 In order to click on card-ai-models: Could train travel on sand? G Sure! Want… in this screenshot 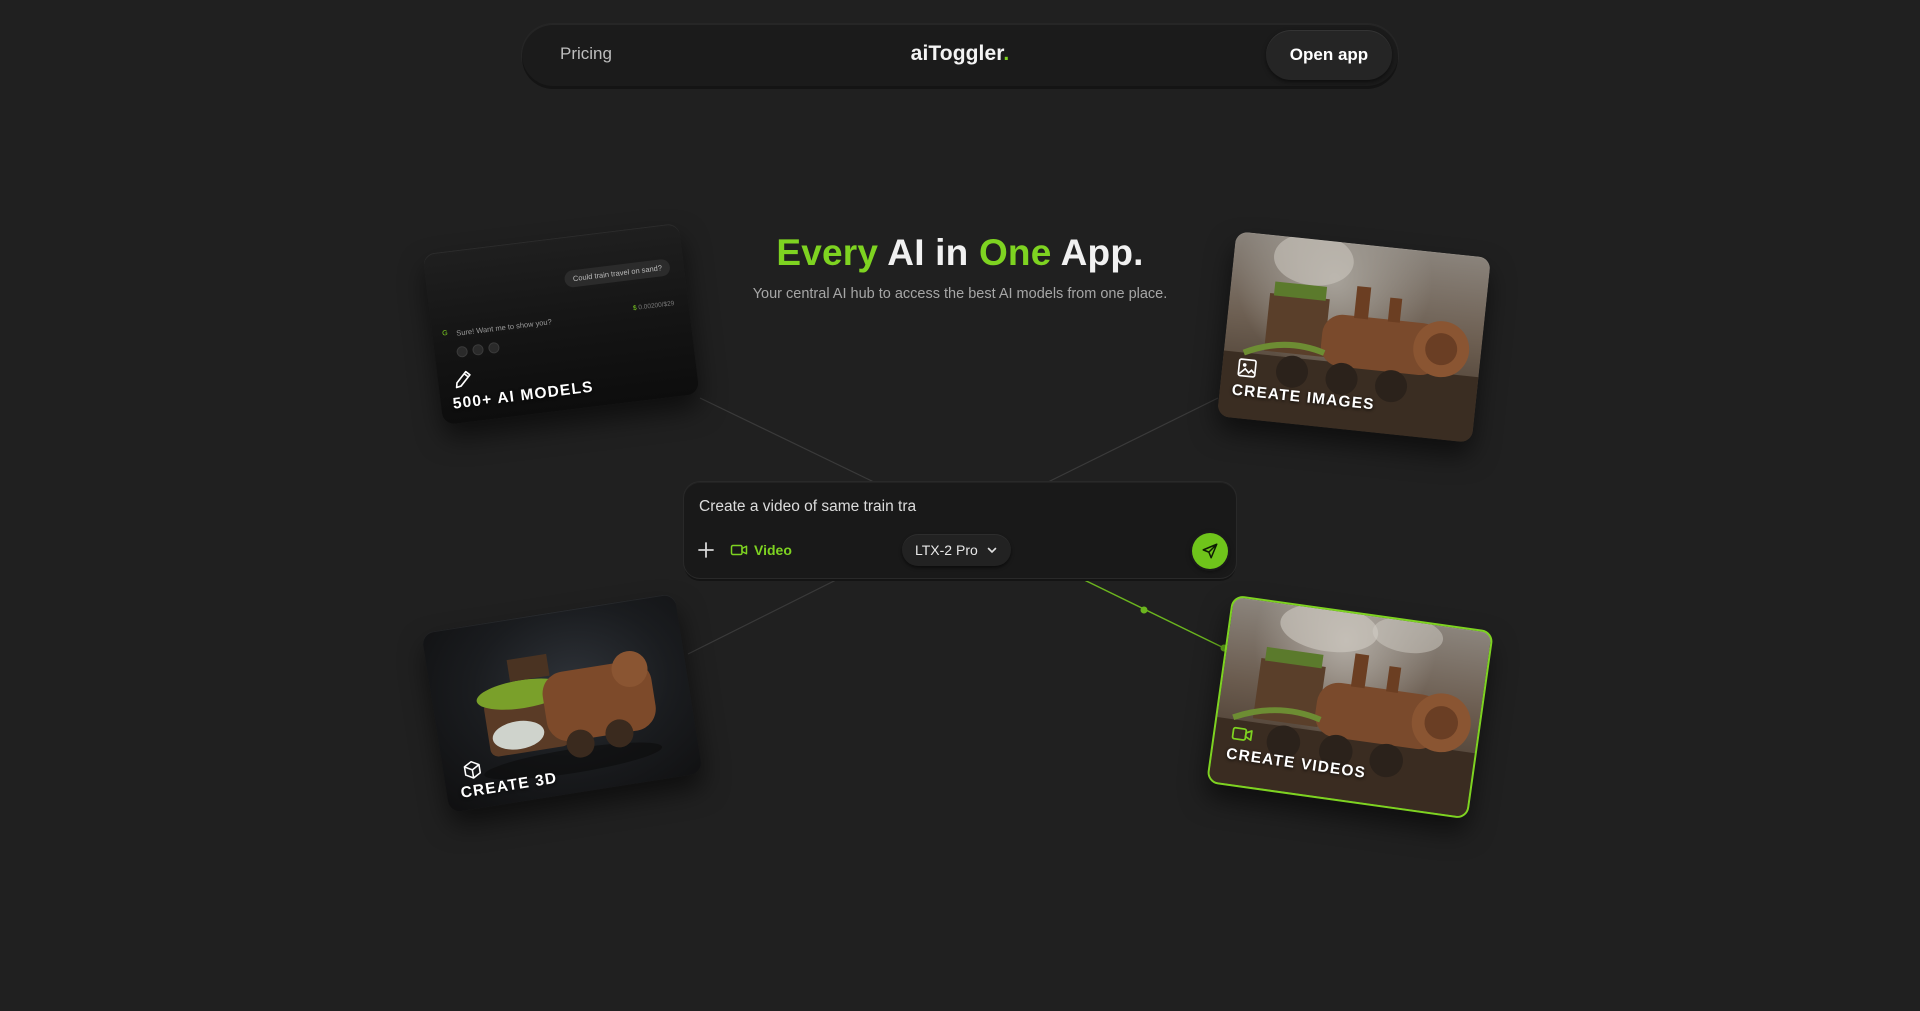, I will do `click(561, 324)`.